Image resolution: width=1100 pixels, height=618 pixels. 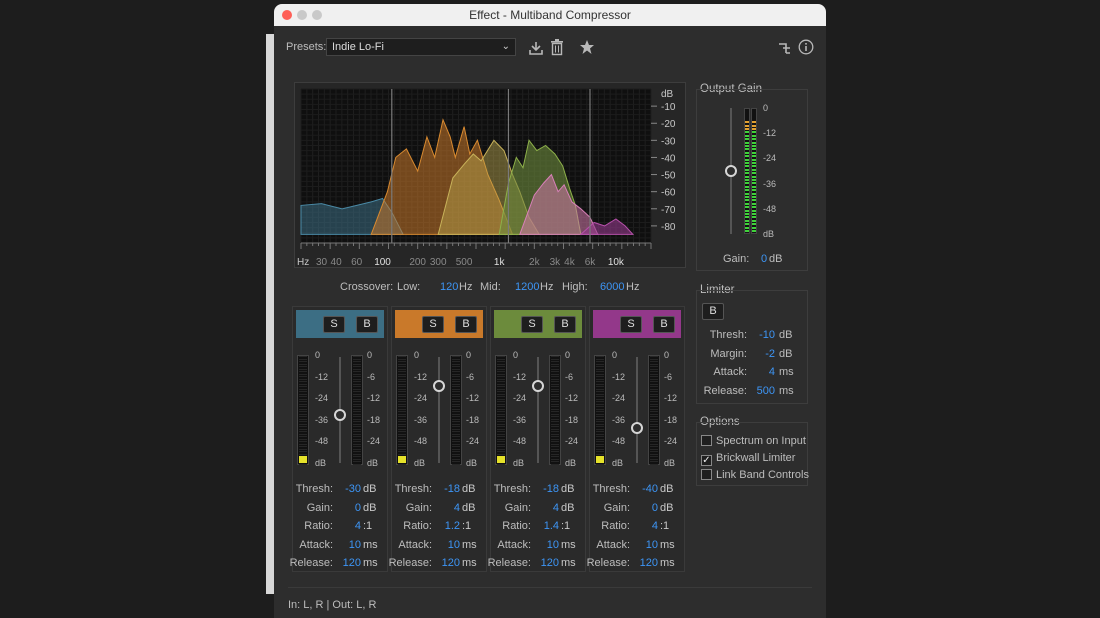 What do you see at coordinates (764, 259) in the screenshot?
I see `output-gain-value: 0` at bounding box center [764, 259].